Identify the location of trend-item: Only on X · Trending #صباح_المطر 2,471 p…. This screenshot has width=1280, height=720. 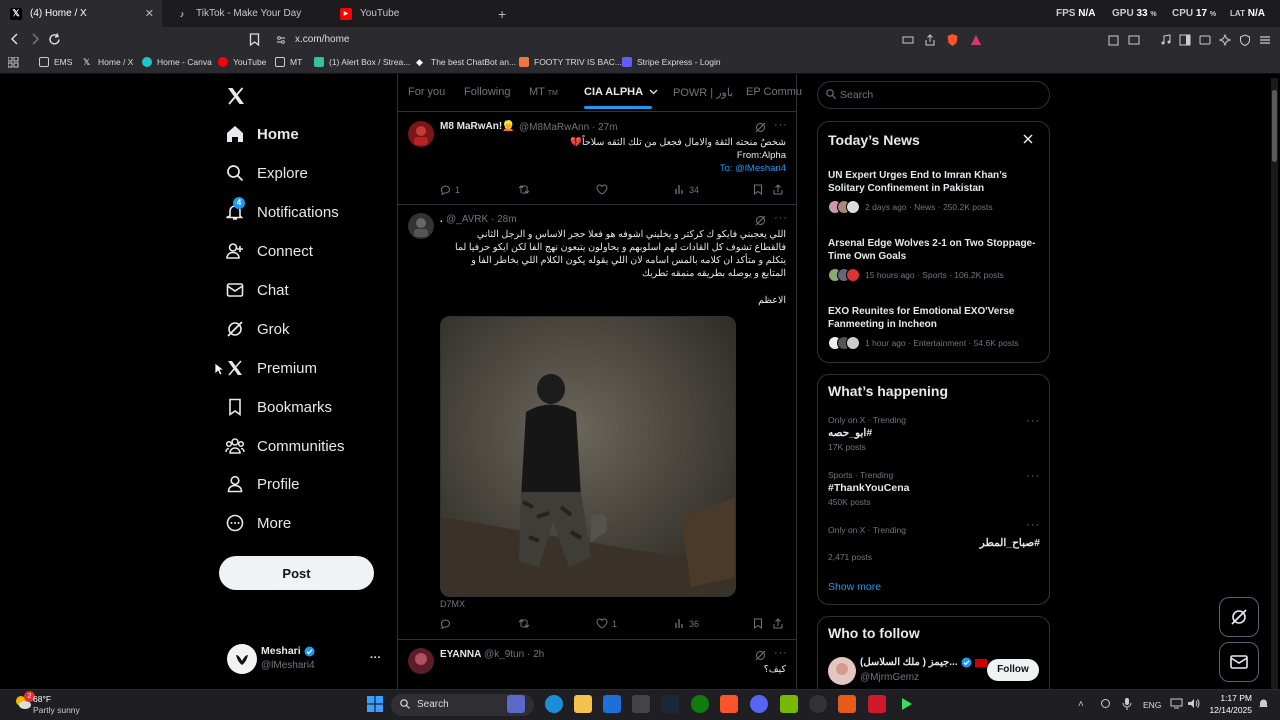
(934, 544).